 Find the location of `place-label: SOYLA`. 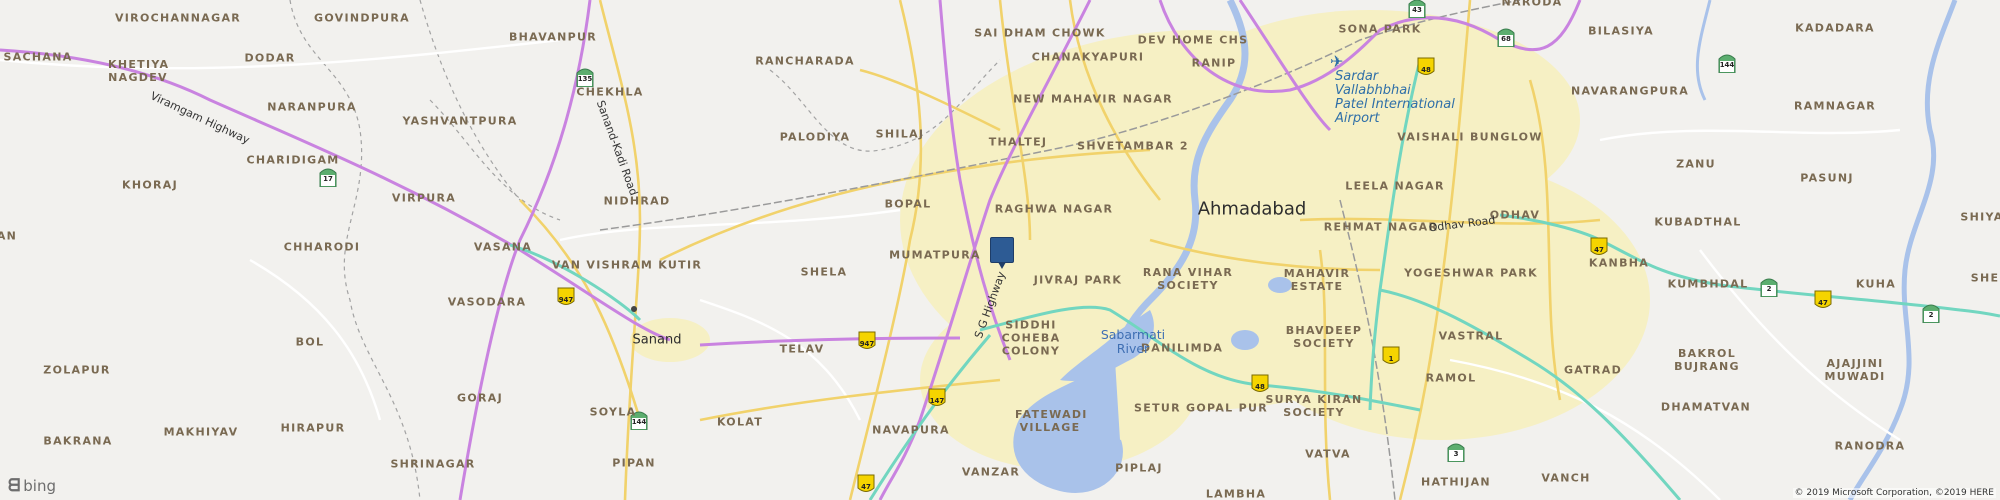

place-label: SOYLA is located at coordinates (613, 412).